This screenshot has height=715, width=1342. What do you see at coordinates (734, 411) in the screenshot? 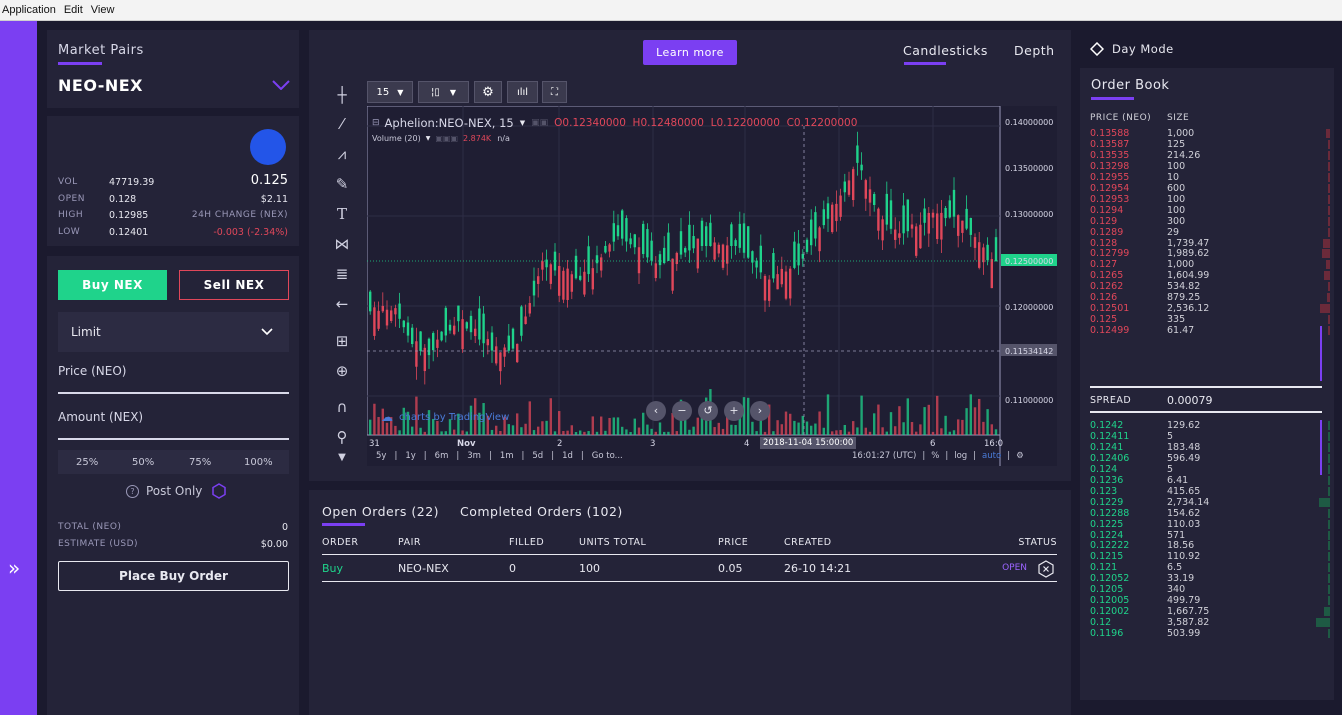
I see `zoom-in-nav-icon: +` at bounding box center [734, 411].